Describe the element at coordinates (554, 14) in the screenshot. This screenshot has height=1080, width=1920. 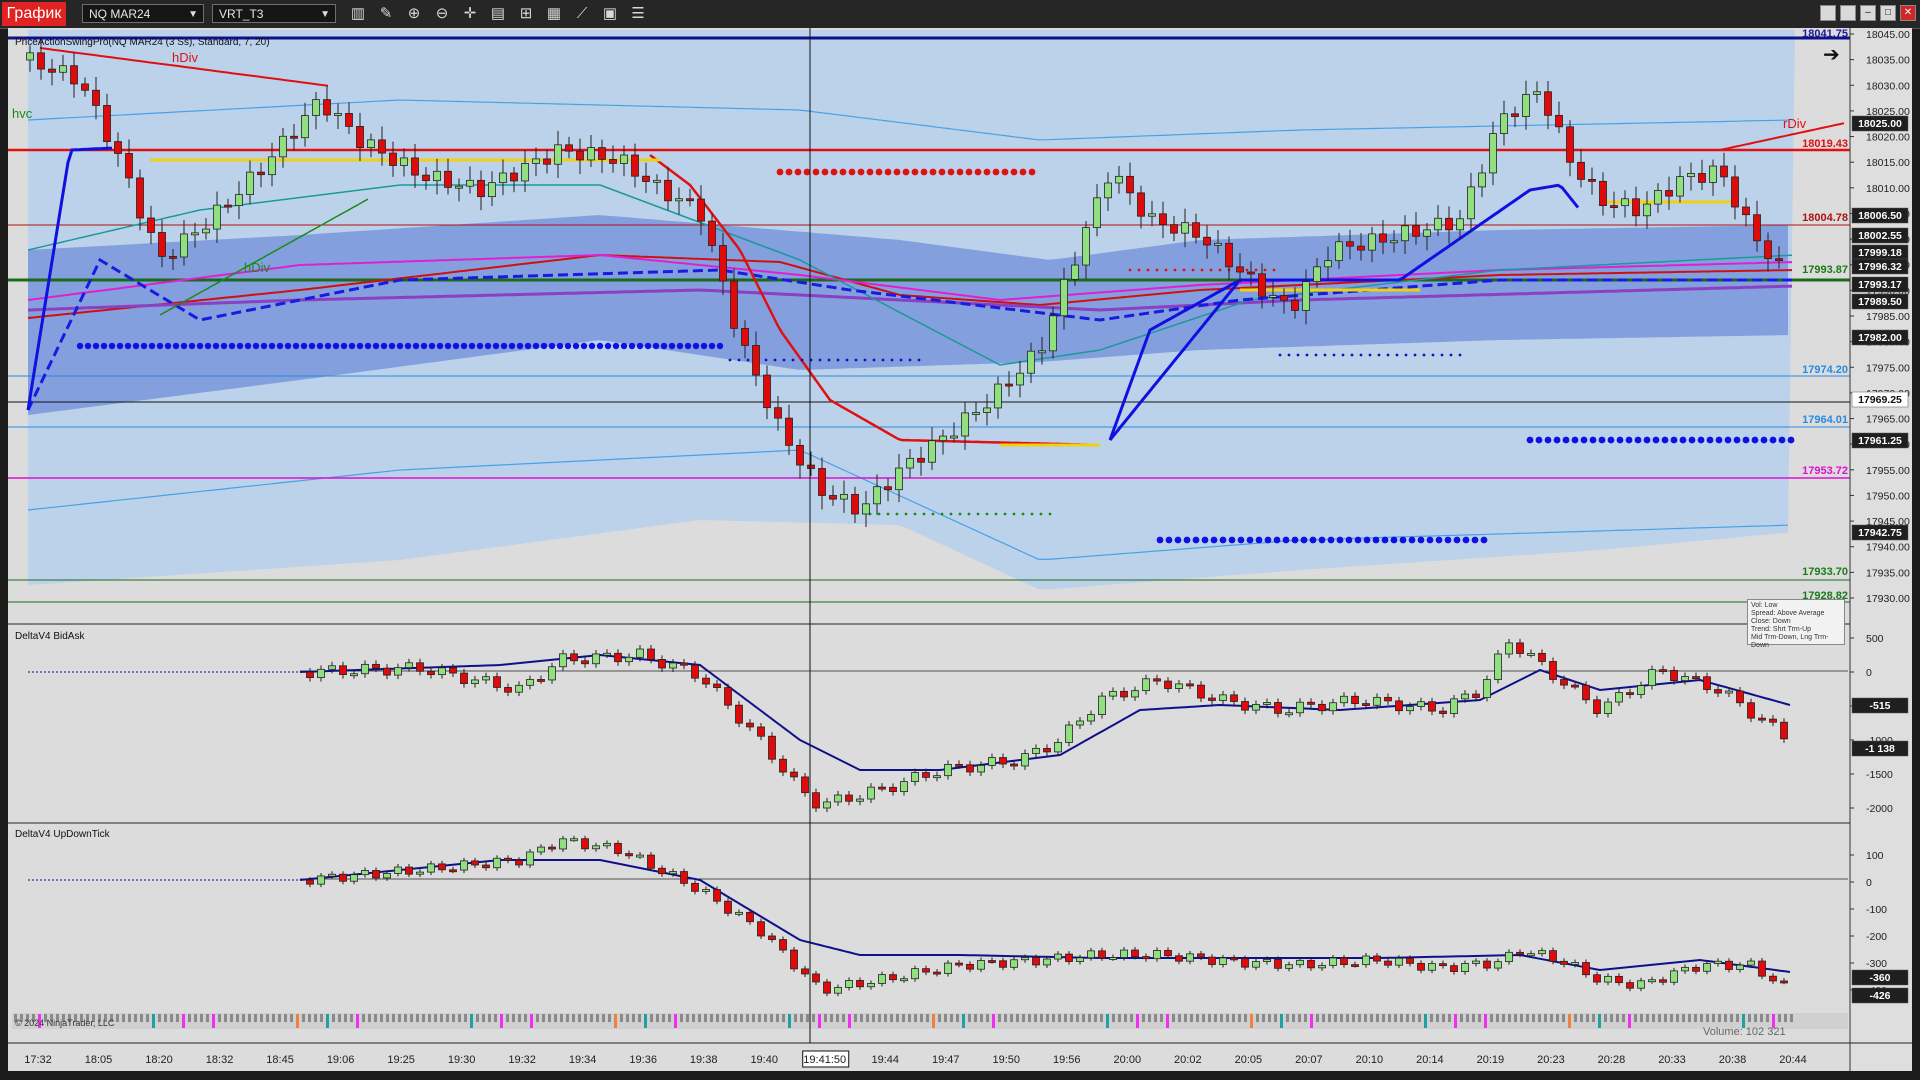
I see `indicators-icon: ▦` at that location.